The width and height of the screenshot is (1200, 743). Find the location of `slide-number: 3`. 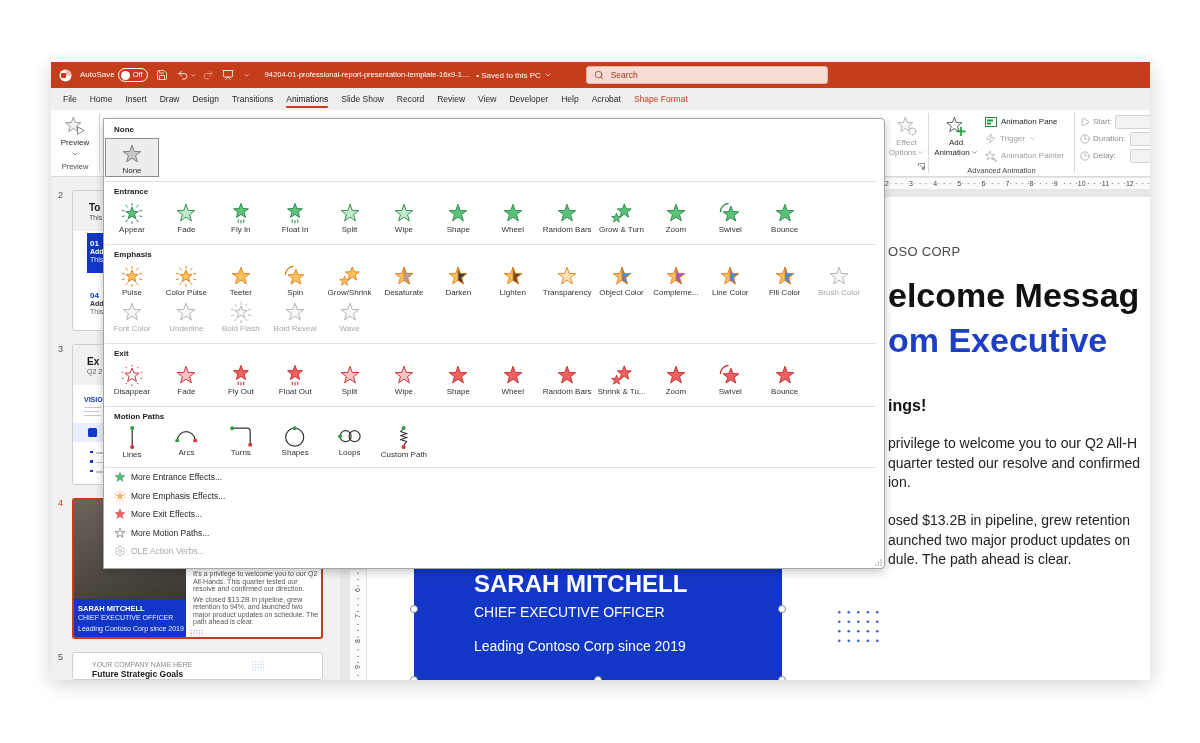

slide-number: 3 is located at coordinates (61, 349).